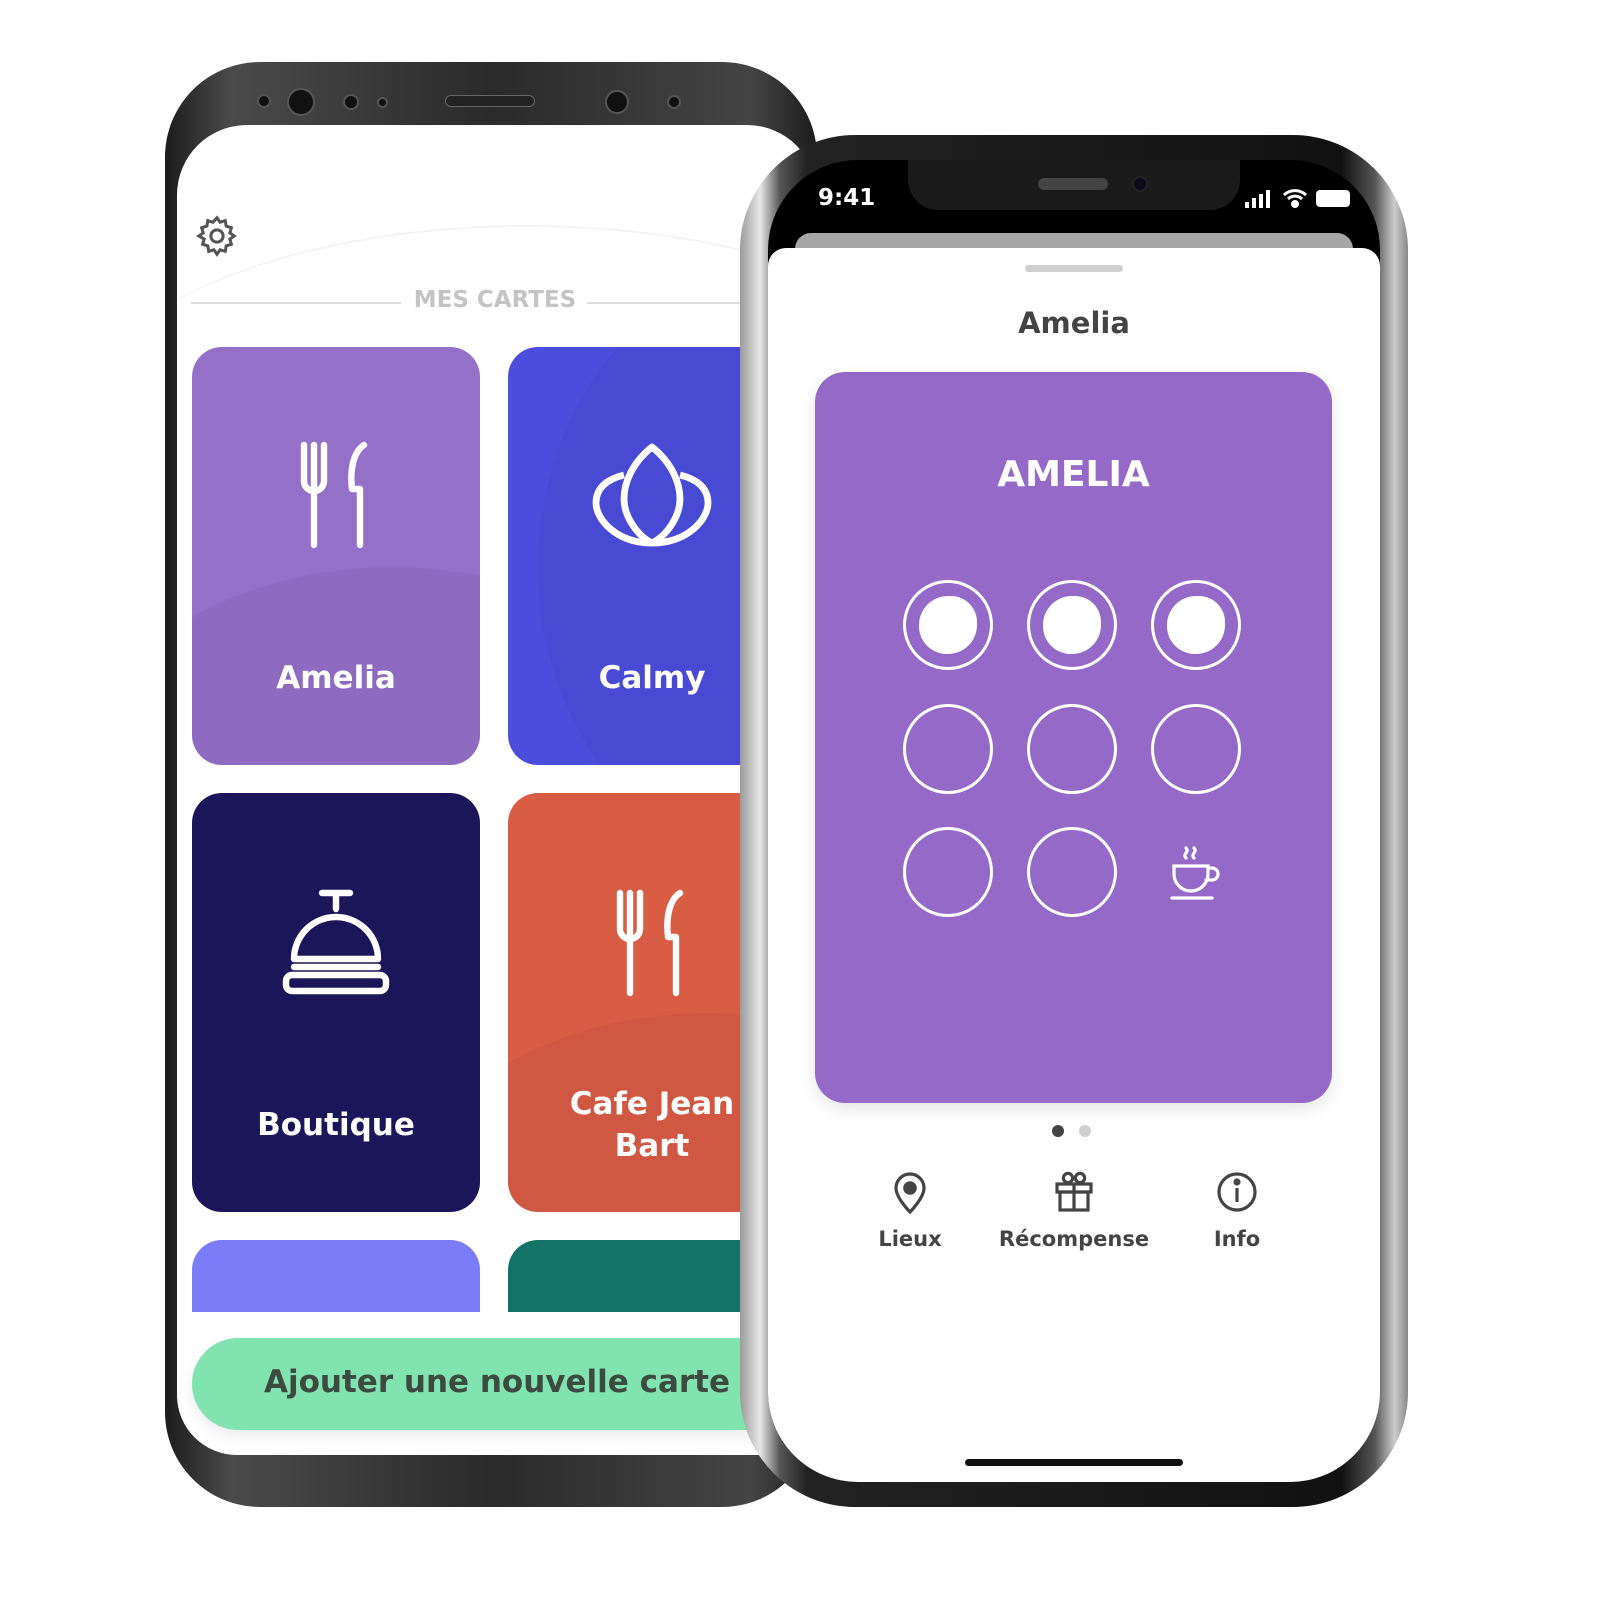 This screenshot has width=1600, height=1600. I want to click on service-bell-icon, so click(336, 942).